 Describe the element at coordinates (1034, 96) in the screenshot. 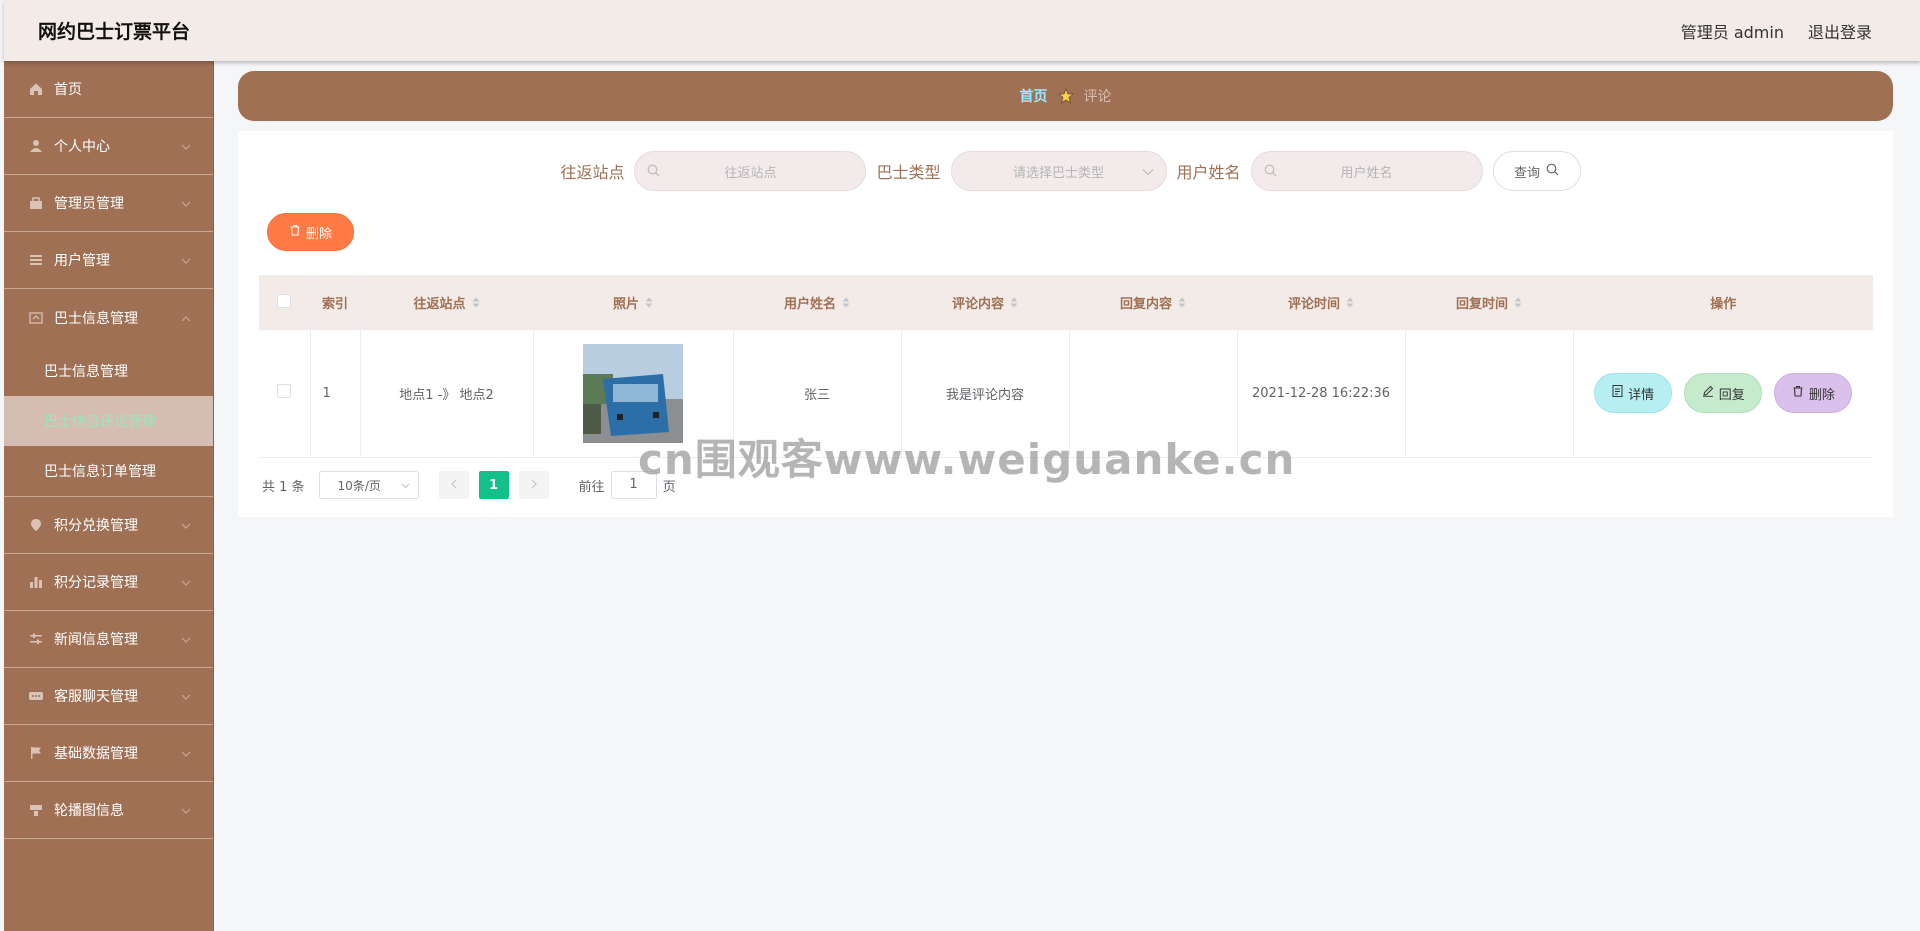

I see `breadcrumb-home: 首页` at that location.